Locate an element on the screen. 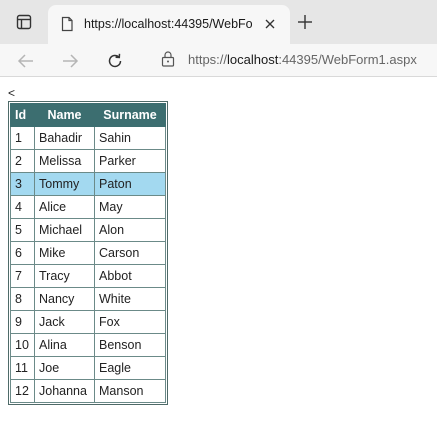 The height and width of the screenshot is (424, 437). cell-name: Joe is located at coordinates (64, 368).